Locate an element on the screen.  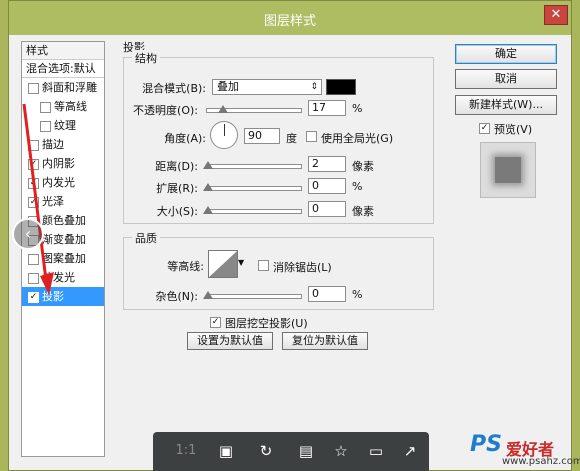
preview-swatch is located at coordinates (508, 170).